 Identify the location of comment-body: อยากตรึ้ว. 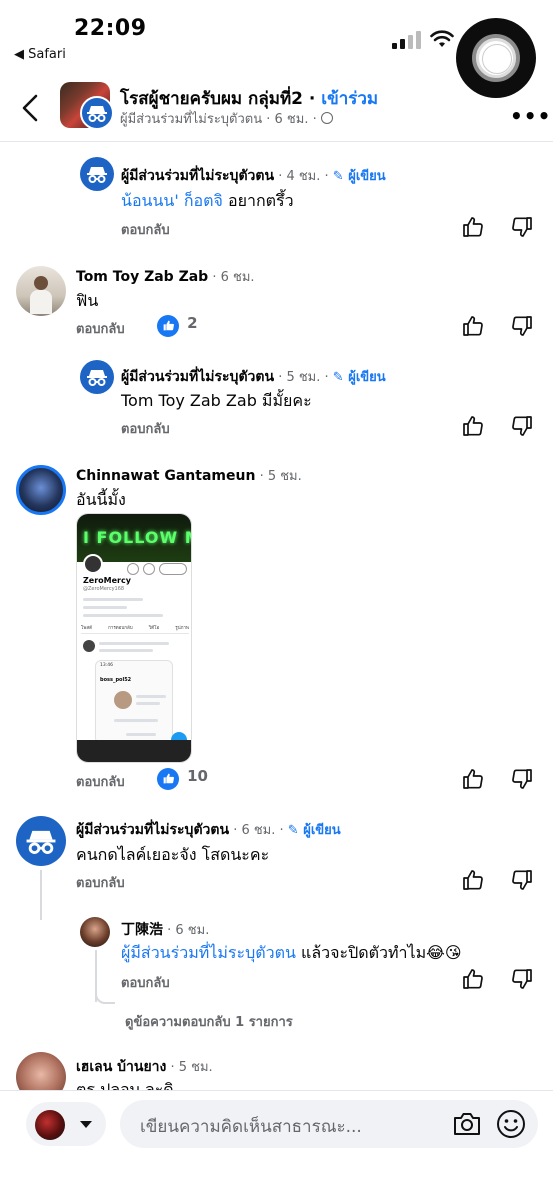
(258, 200).